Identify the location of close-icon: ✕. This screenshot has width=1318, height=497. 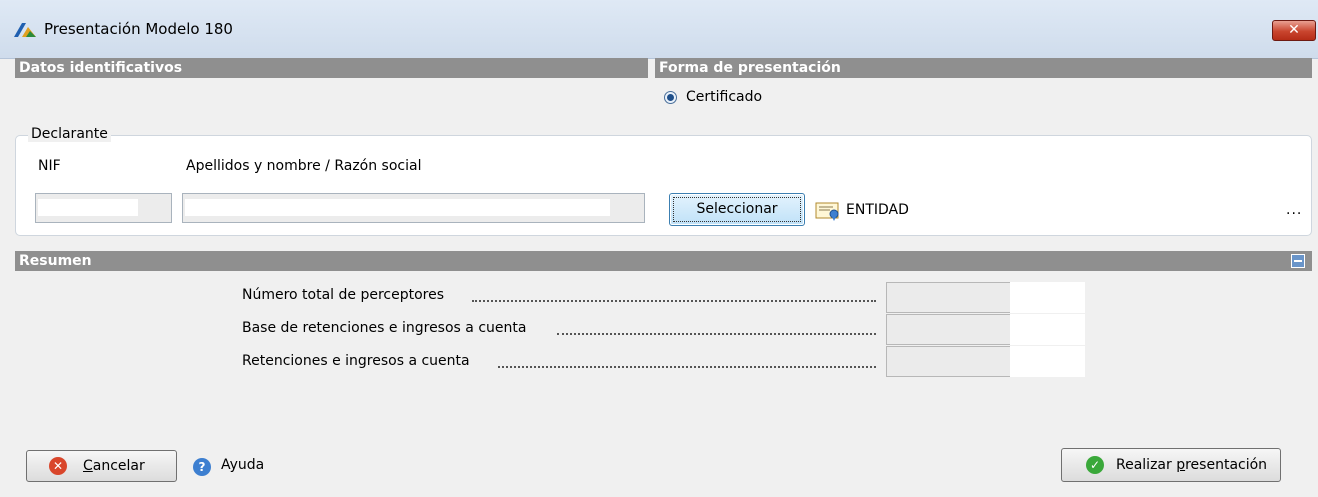
(1294, 30).